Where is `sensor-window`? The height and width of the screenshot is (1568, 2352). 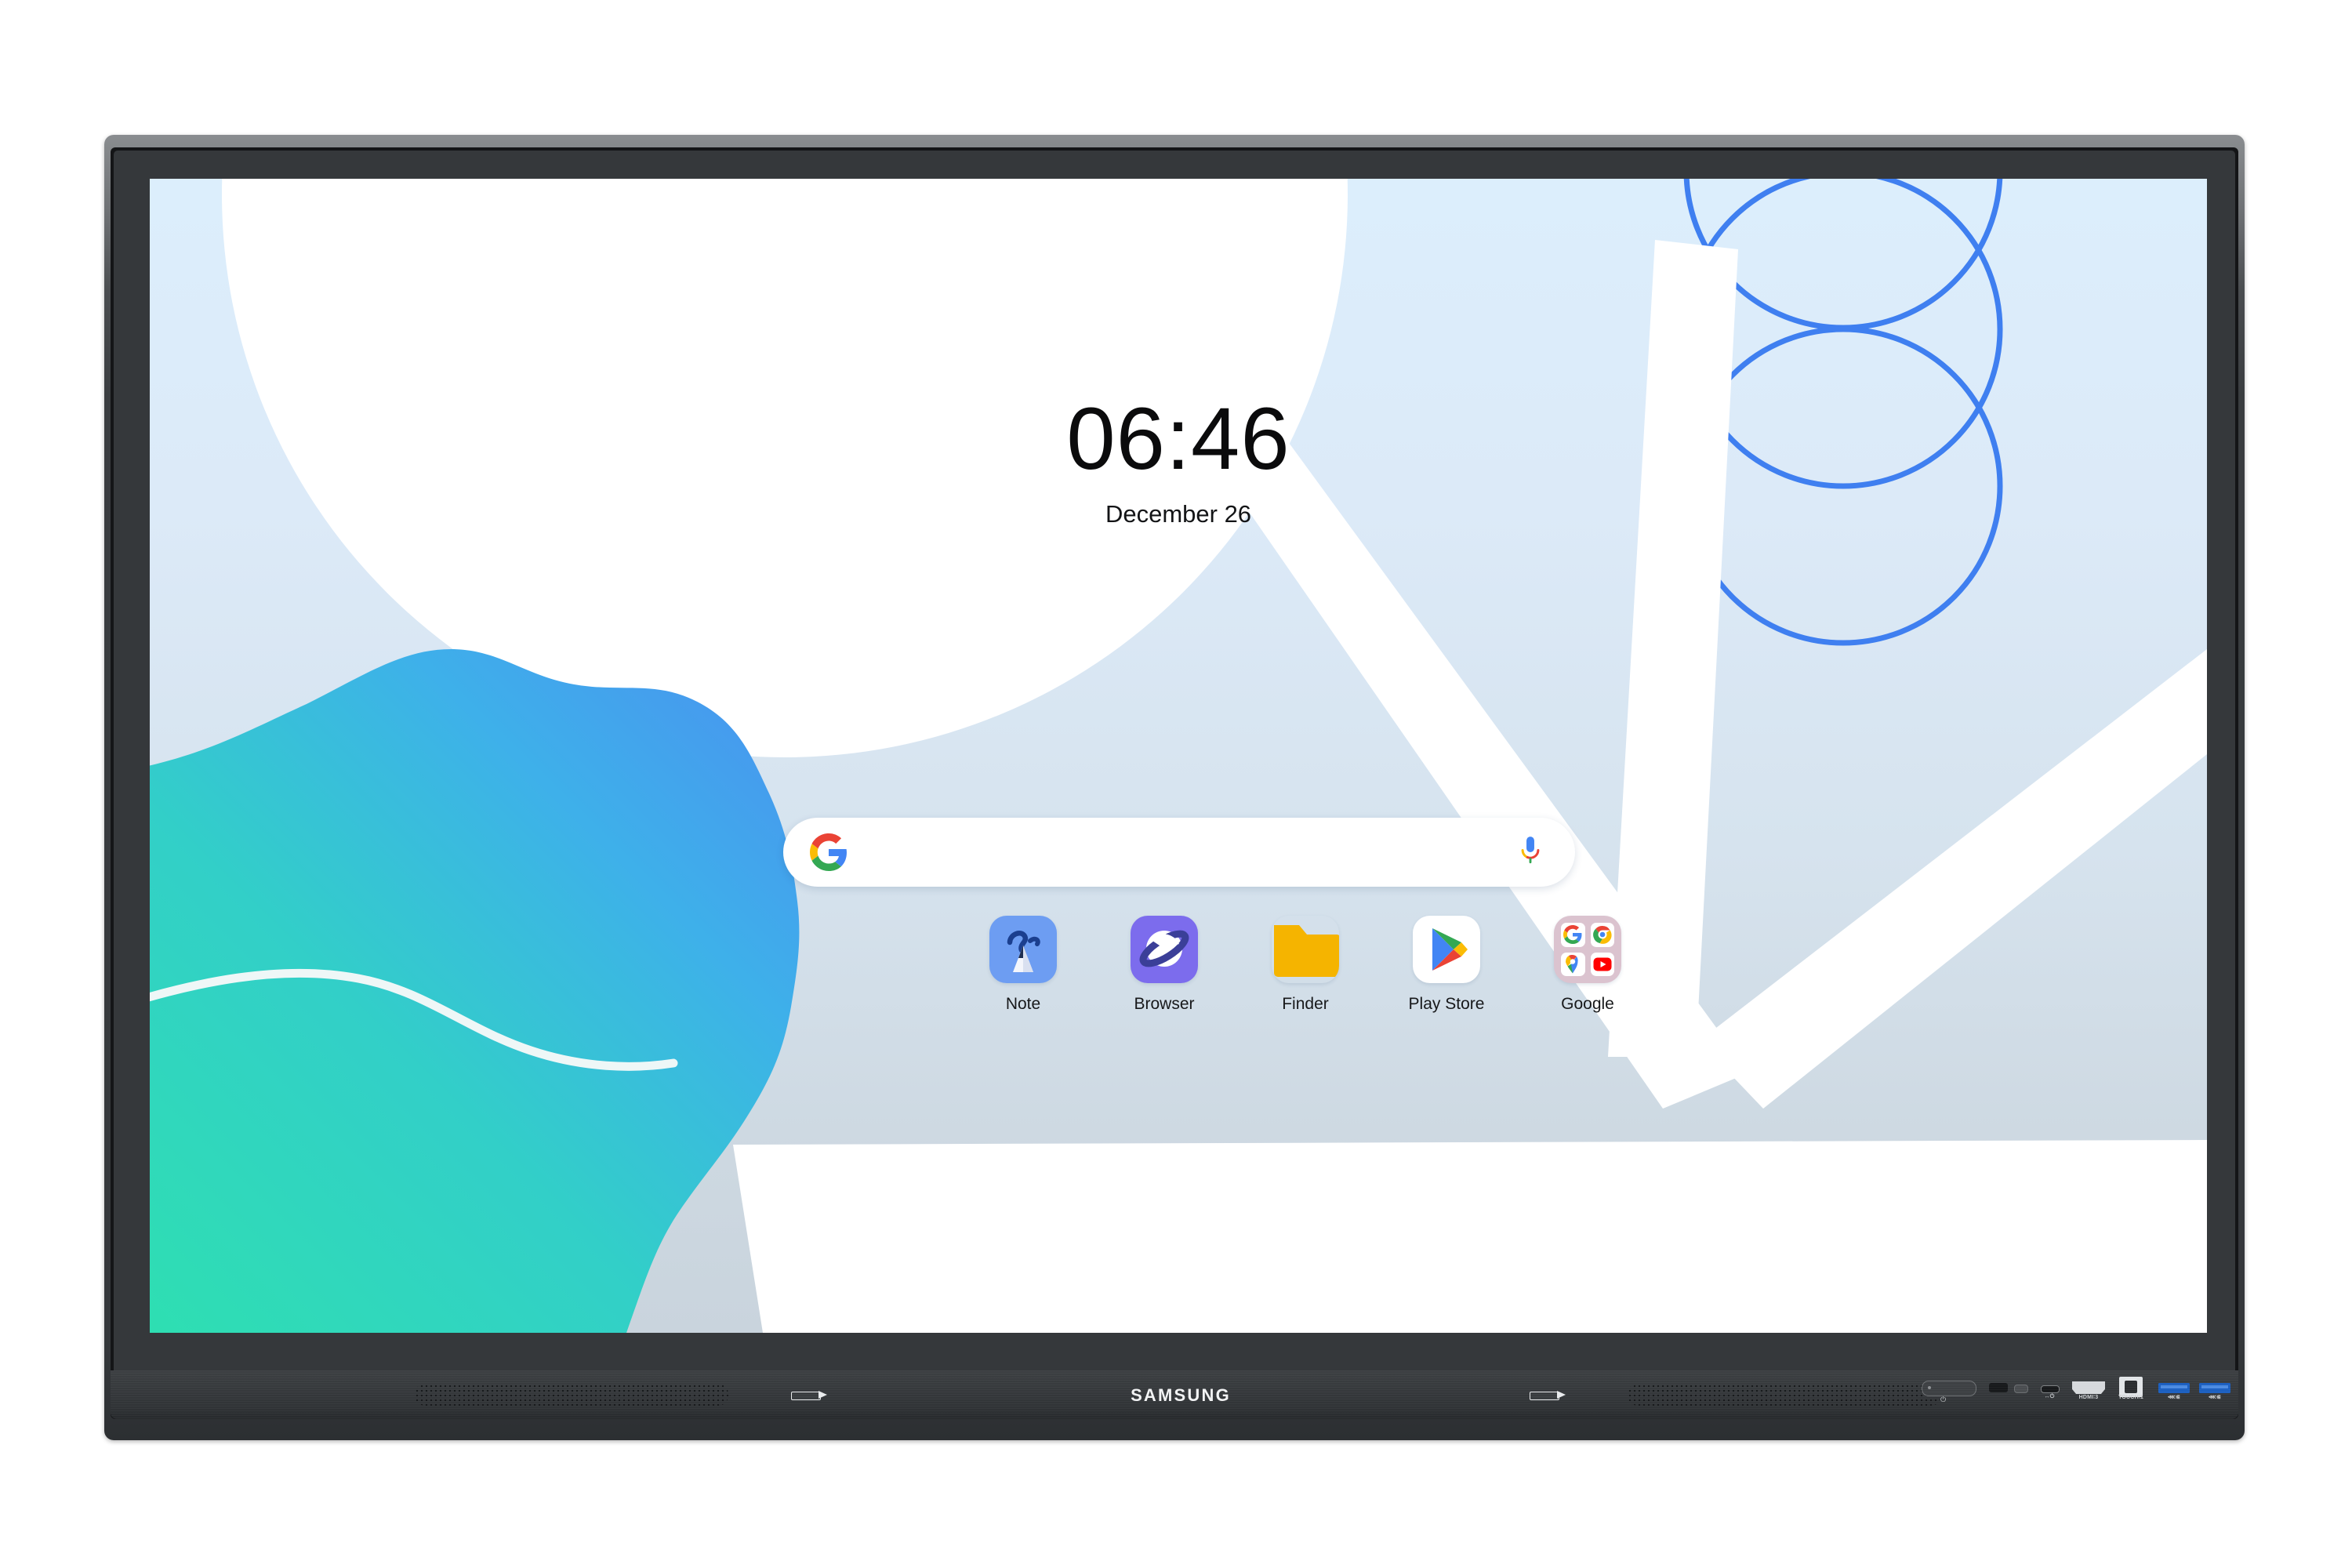 sensor-window is located at coordinates (2021, 1389).